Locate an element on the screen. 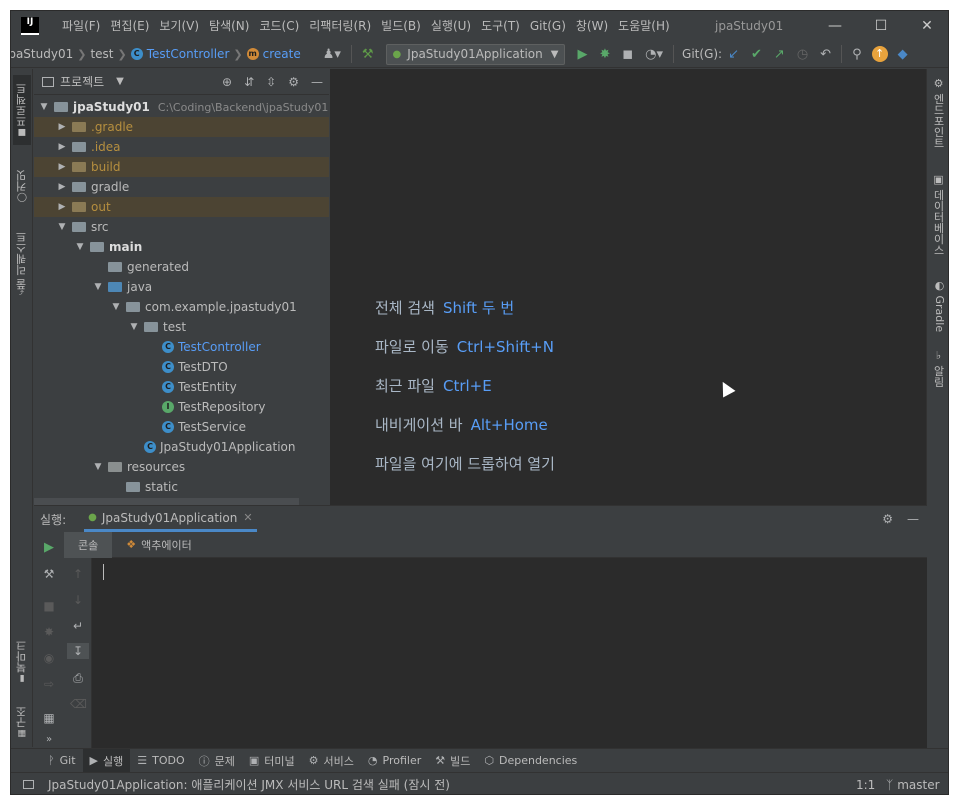 The height and width of the screenshot is (806, 966). menu-item: 보기(V) is located at coordinates (179, 26).